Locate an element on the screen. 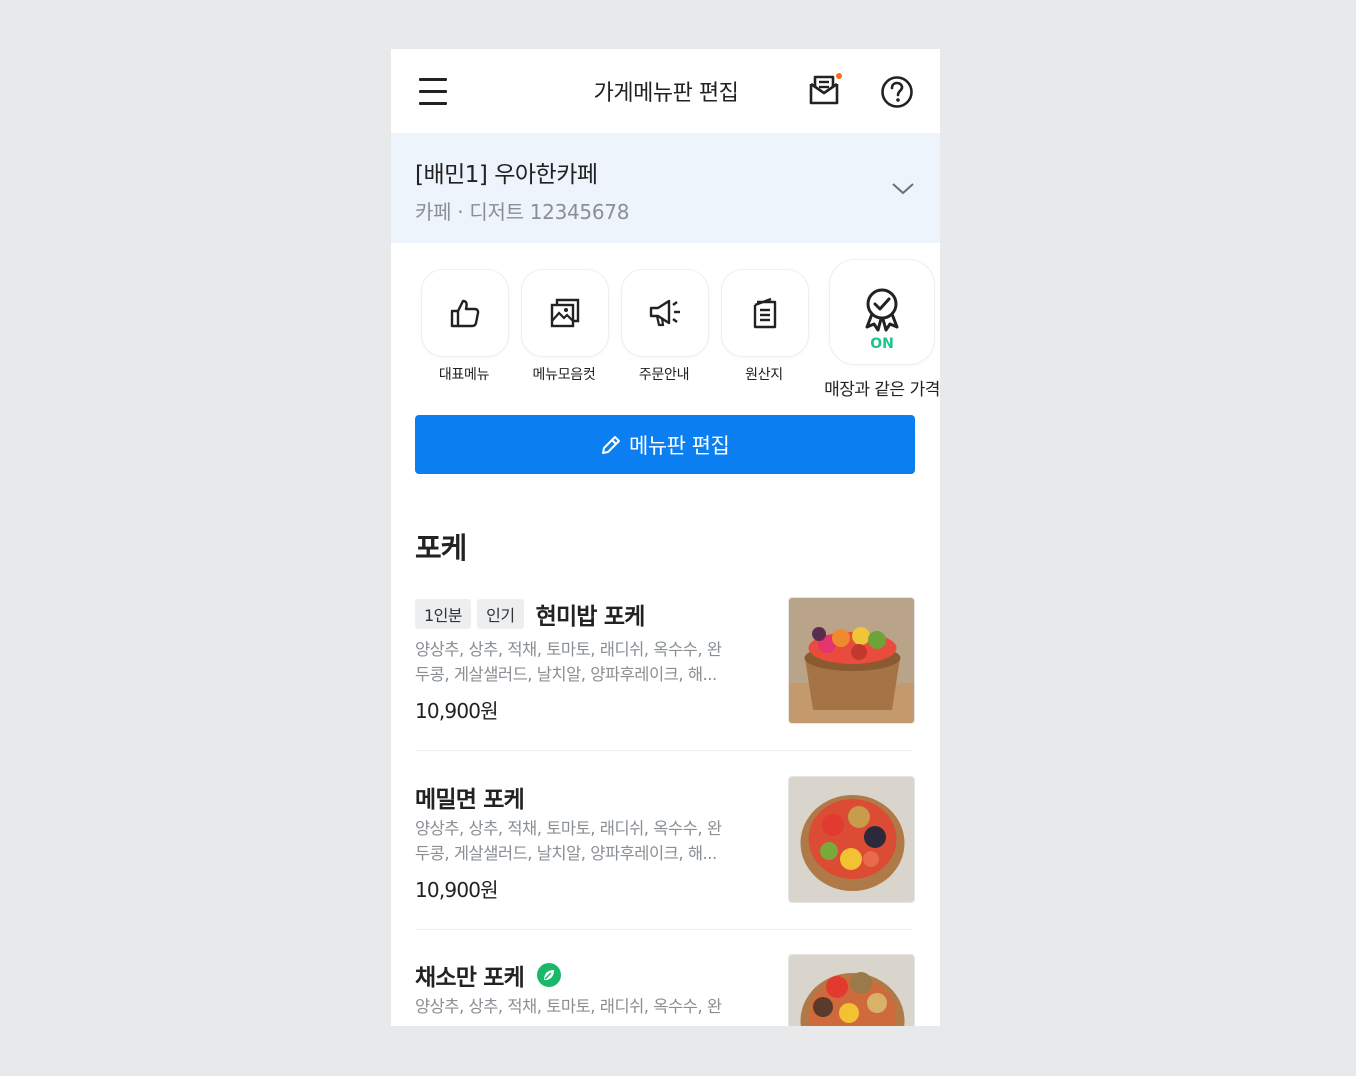 The height and width of the screenshot is (1076, 1356). image-gallery-icon is located at coordinates (565, 313).